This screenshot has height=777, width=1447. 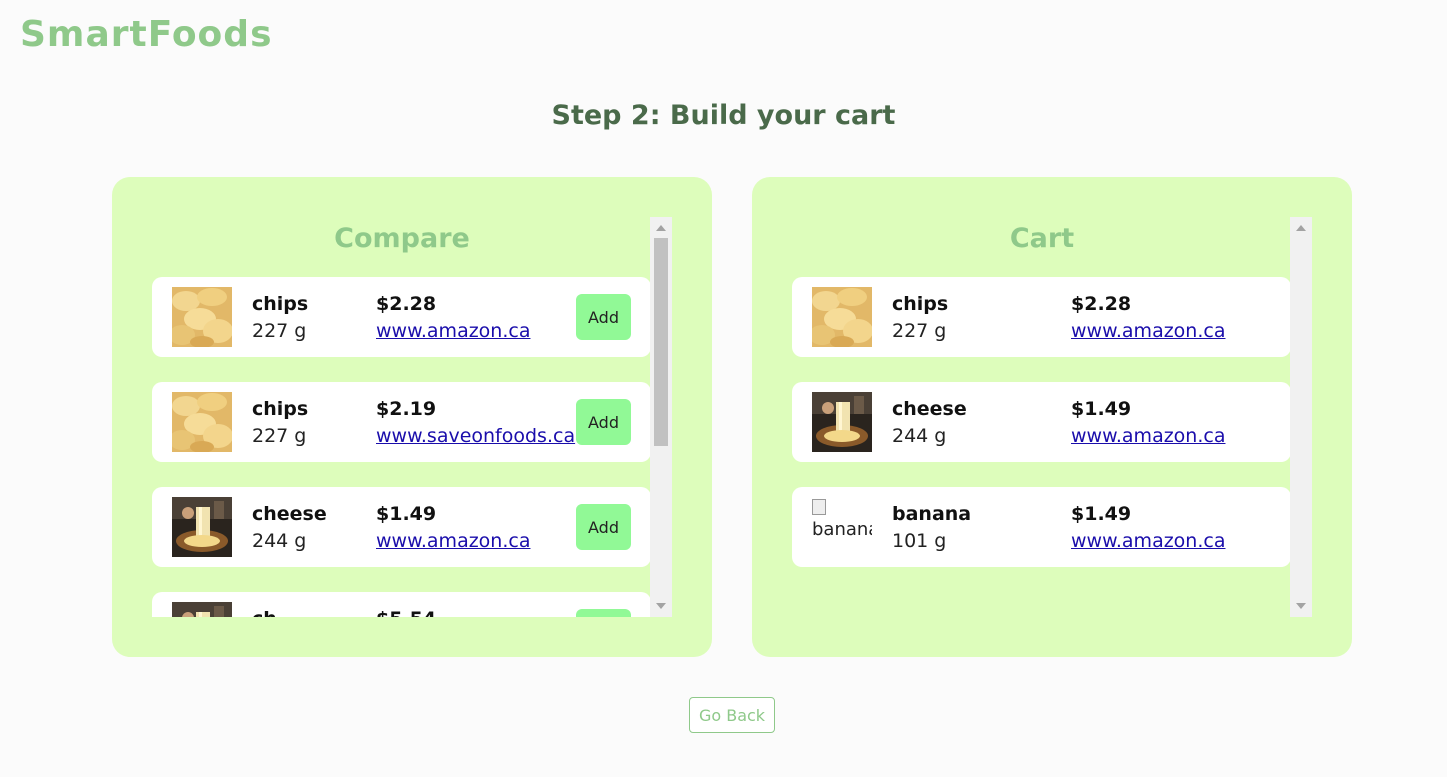 I want to click on compare-item: ch $5.54 Add, so click(x=401, y=604).